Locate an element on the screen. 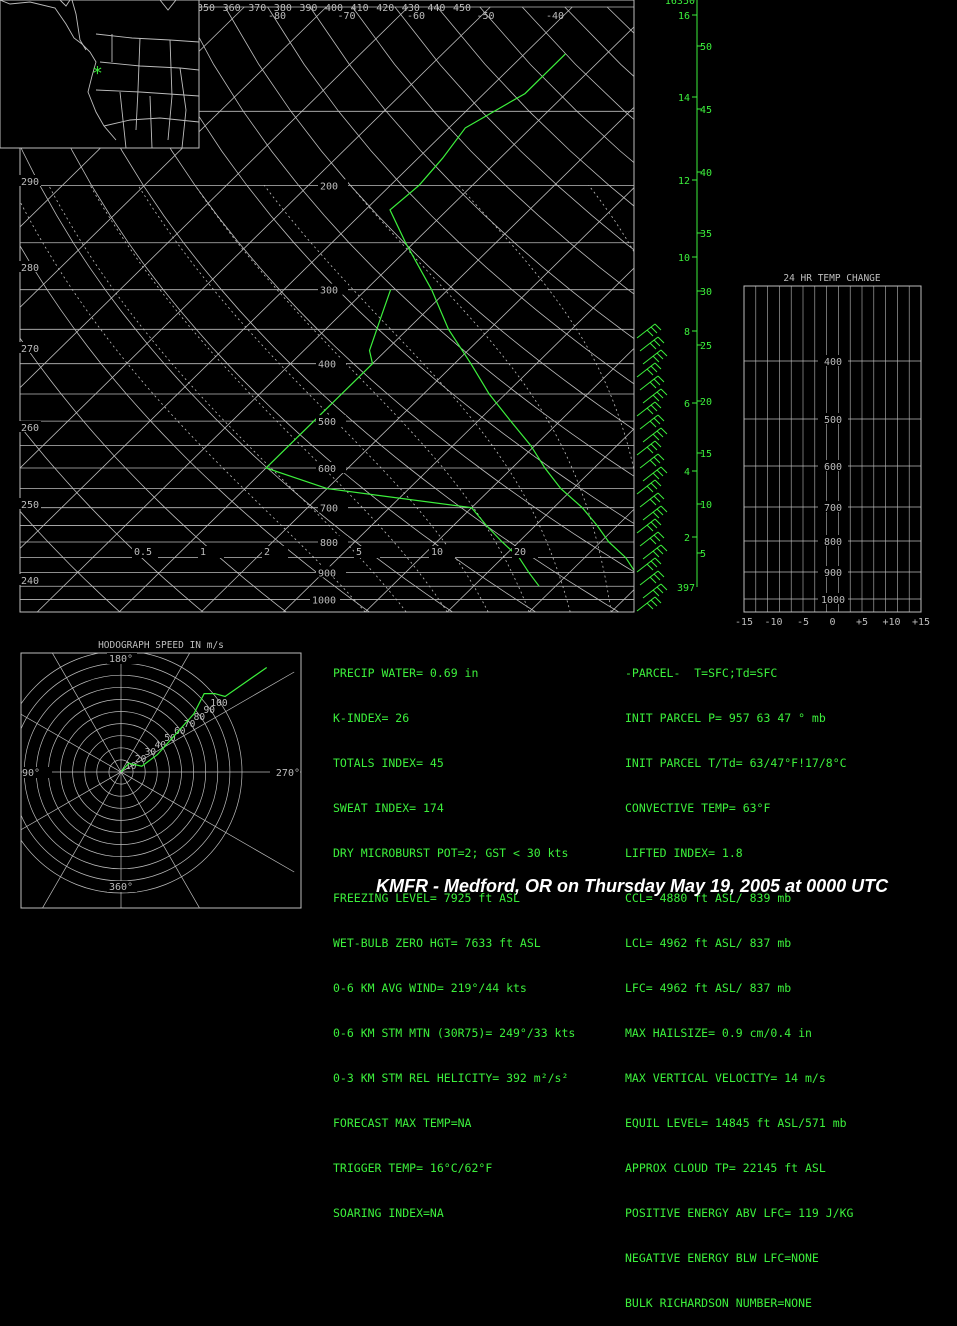 This screenshot has width=957, height=1326. stat-parcel-header: -PARCEL- T=SFC;Td=SFC is located at coordinates (739, 673).